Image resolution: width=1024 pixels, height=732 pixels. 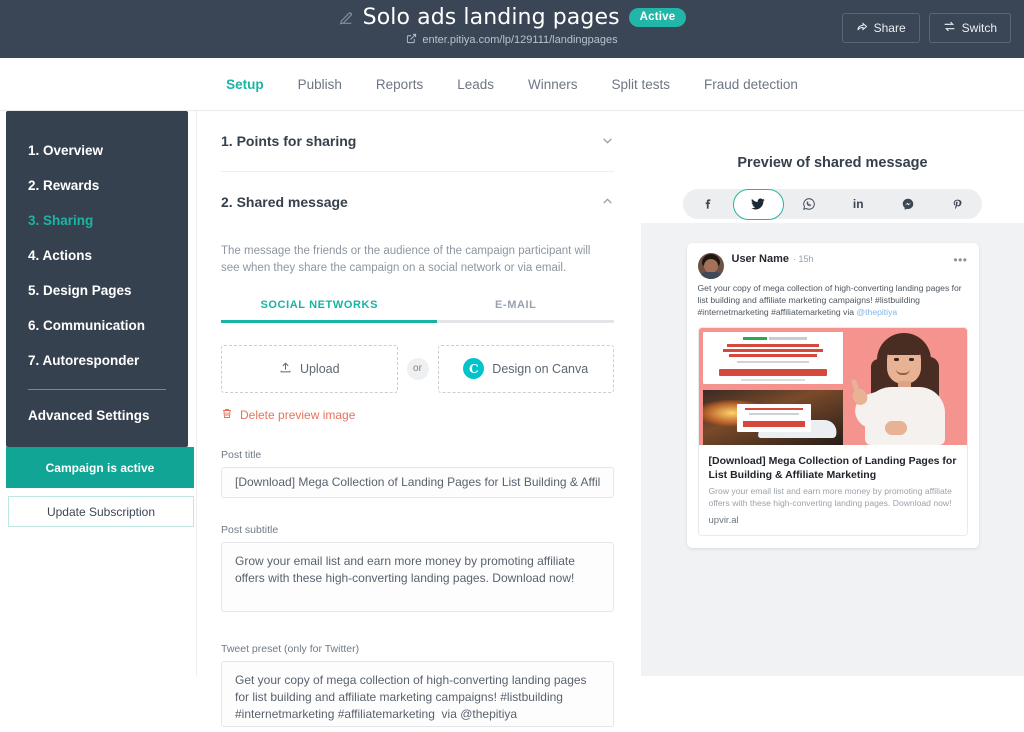 I want to click on link-card-domain: upvir.al, so click(x=723, y=520).